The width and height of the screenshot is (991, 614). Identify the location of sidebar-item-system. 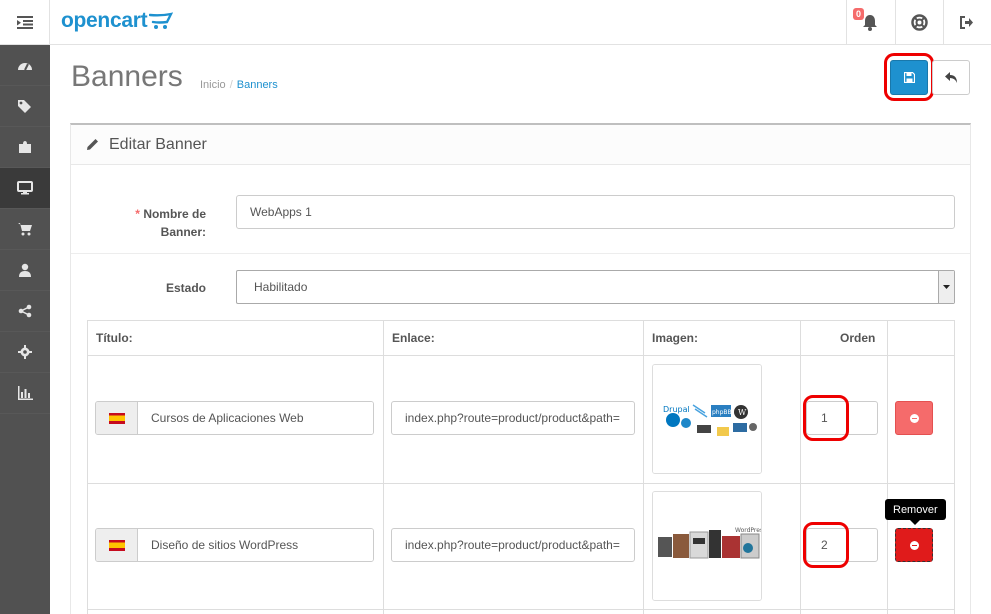
(25, 352).